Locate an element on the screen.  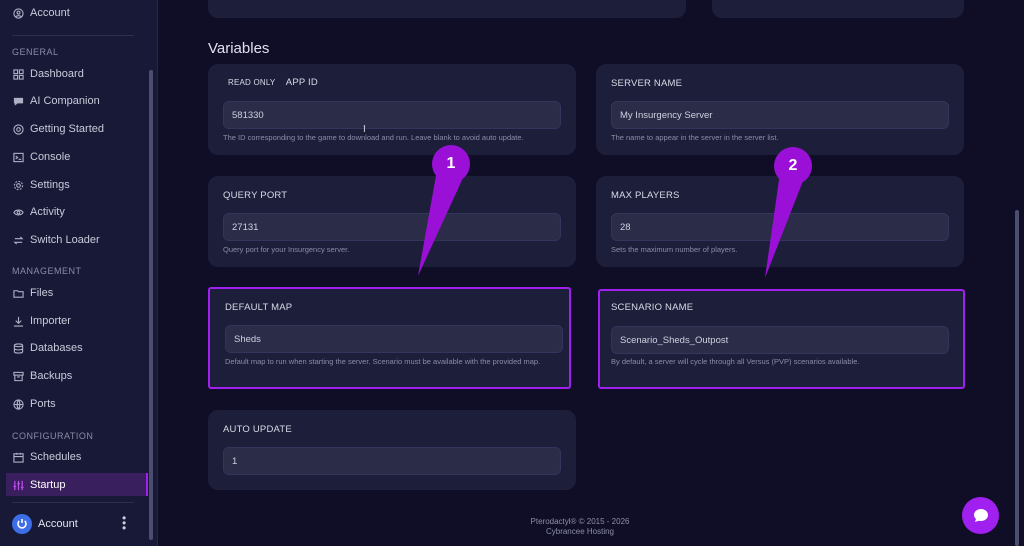
sidebar-item-importer: Importer is located at coordinates (41, 321).